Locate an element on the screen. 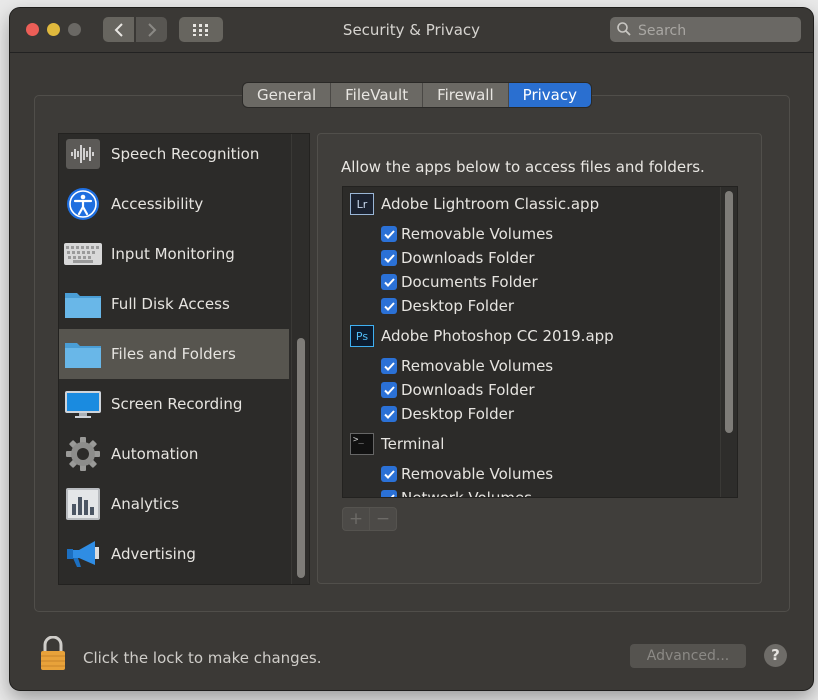 The width and height of the screenshot is (818, 700). terminal-icon: >_ is located at coordinates (362, 444).